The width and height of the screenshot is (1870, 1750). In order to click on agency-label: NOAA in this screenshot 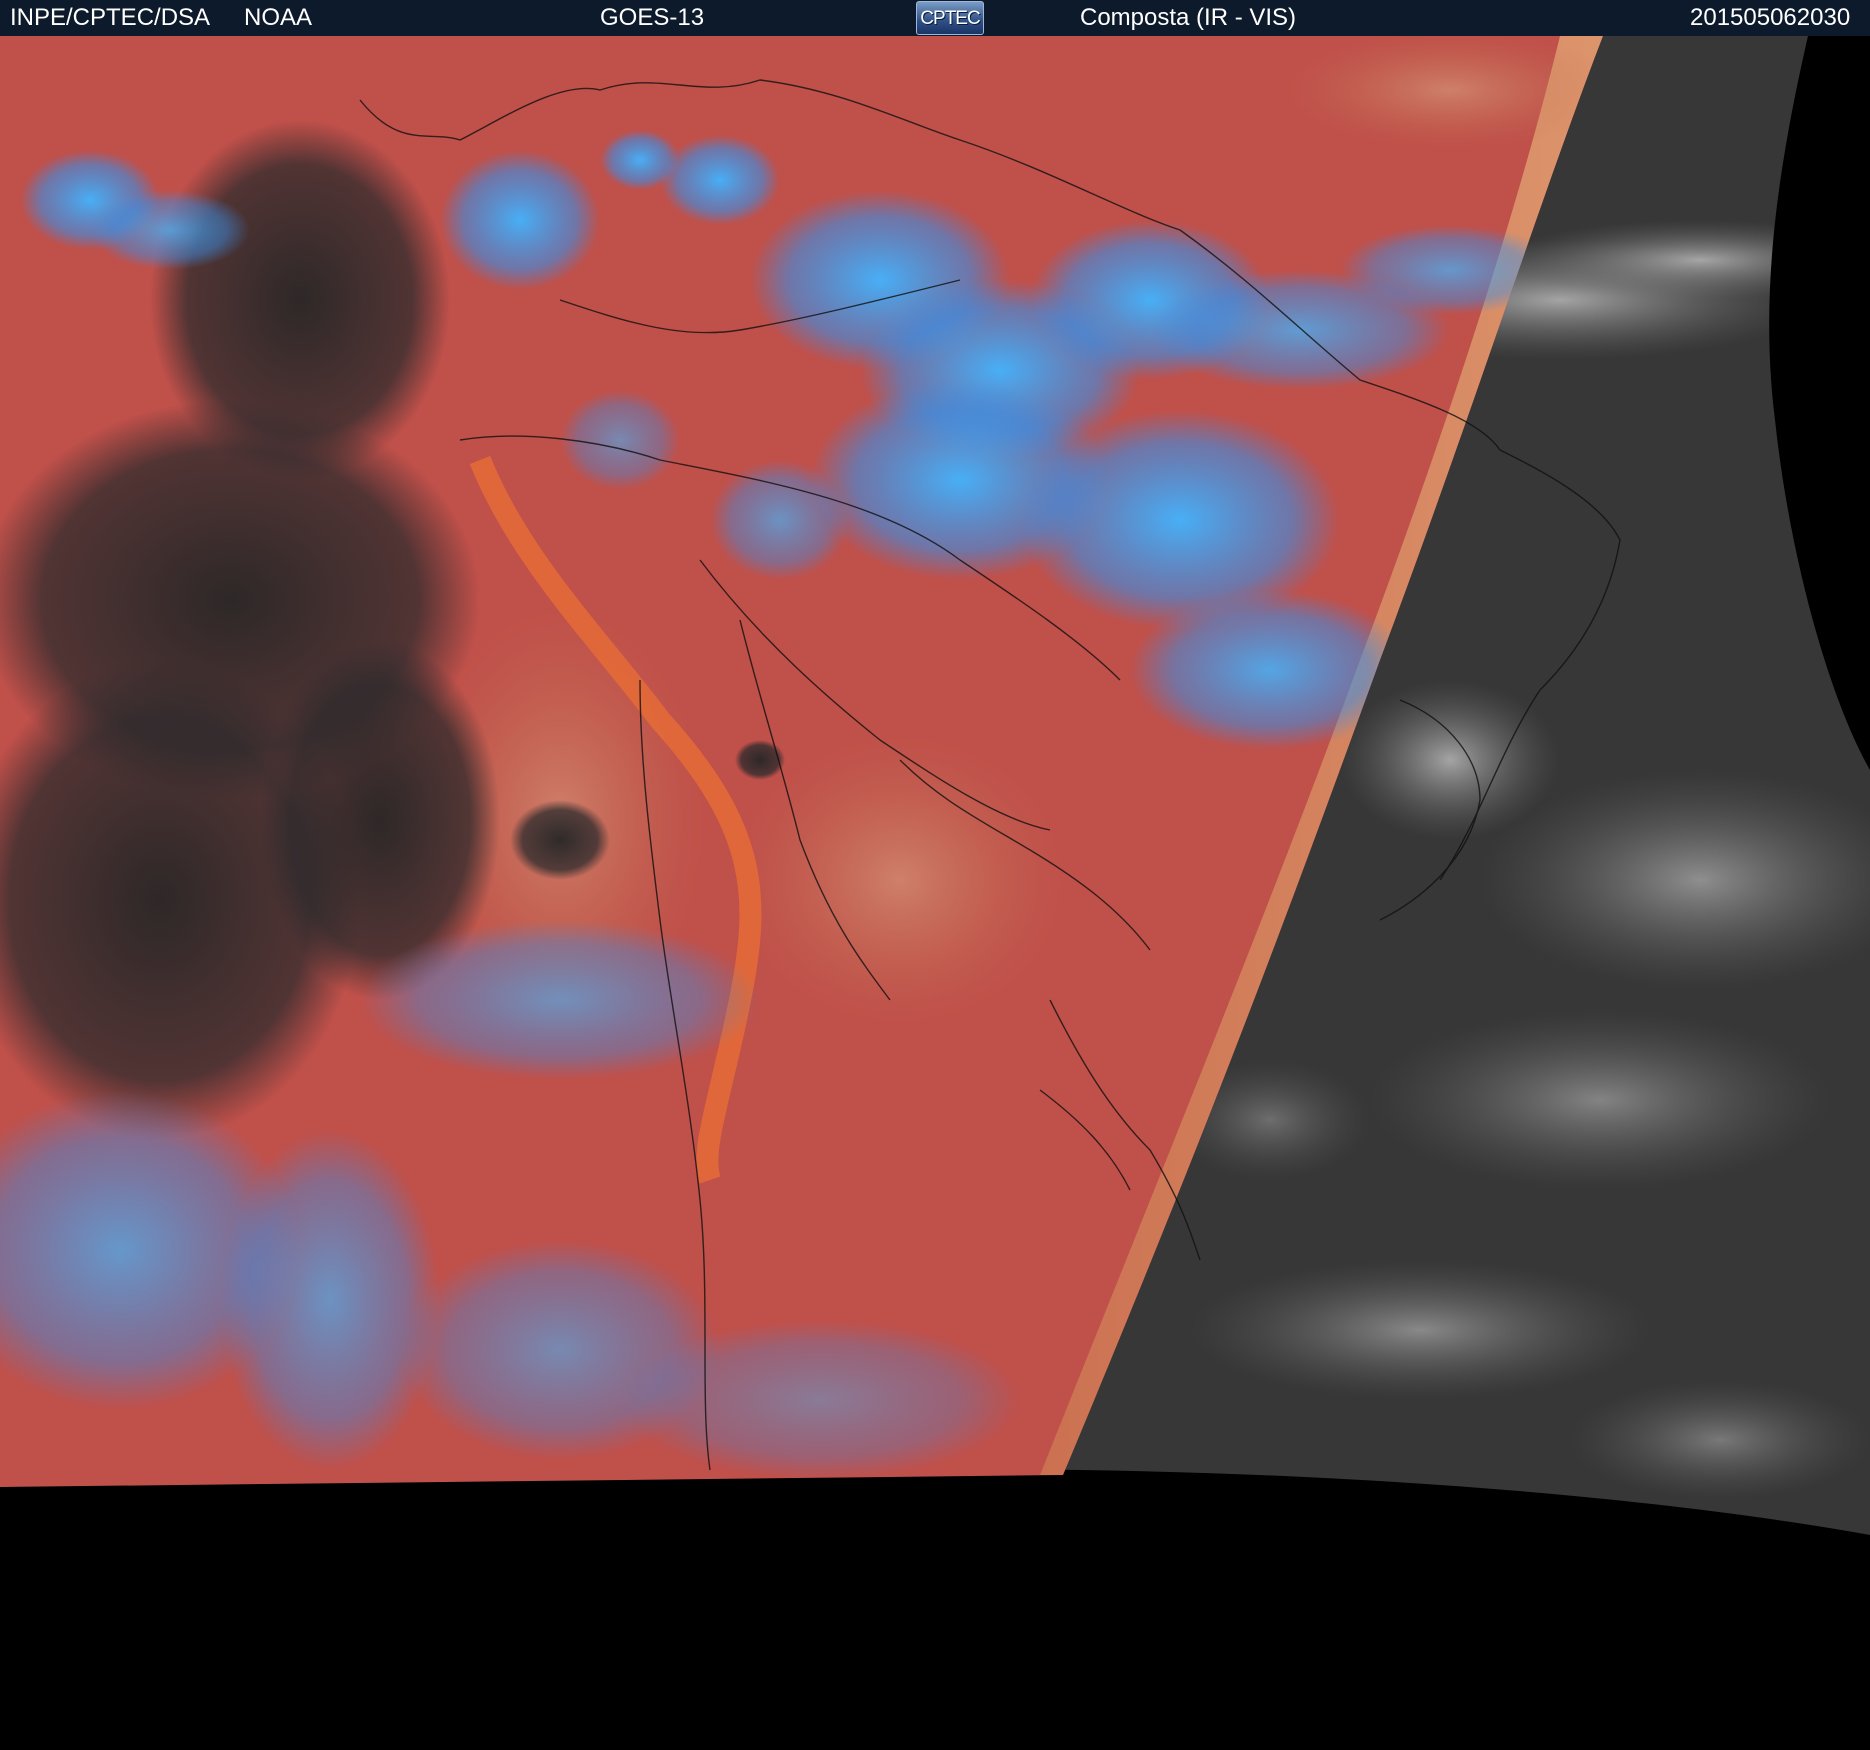, I will do `click(278, 17)`.